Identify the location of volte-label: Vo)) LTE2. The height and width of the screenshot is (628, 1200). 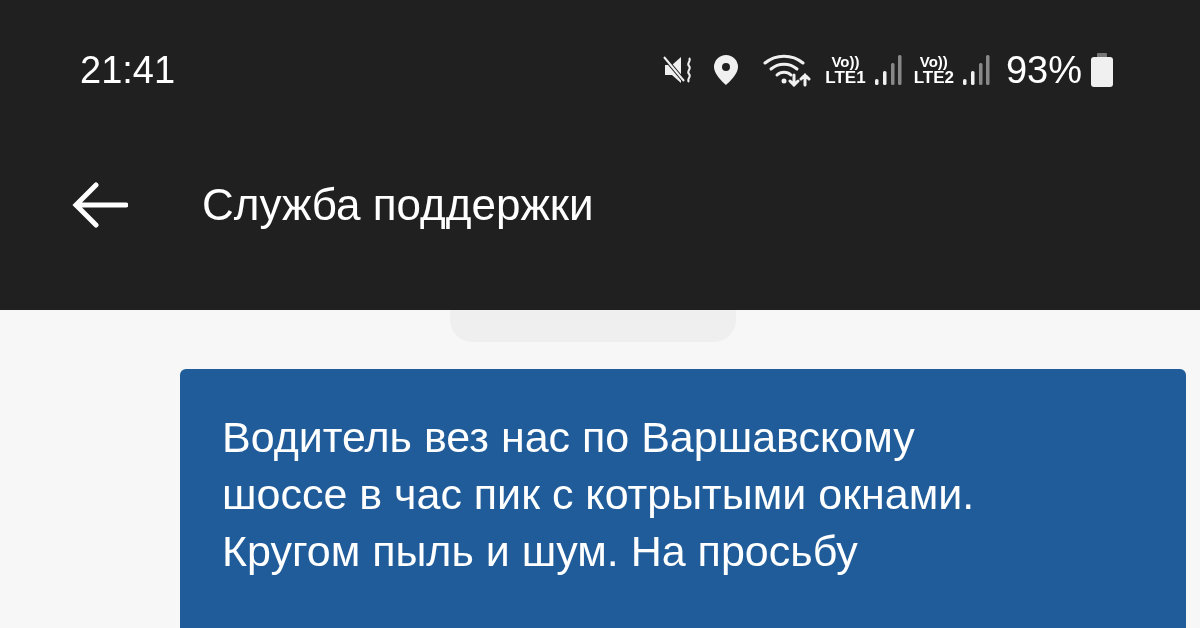
(933, 70).